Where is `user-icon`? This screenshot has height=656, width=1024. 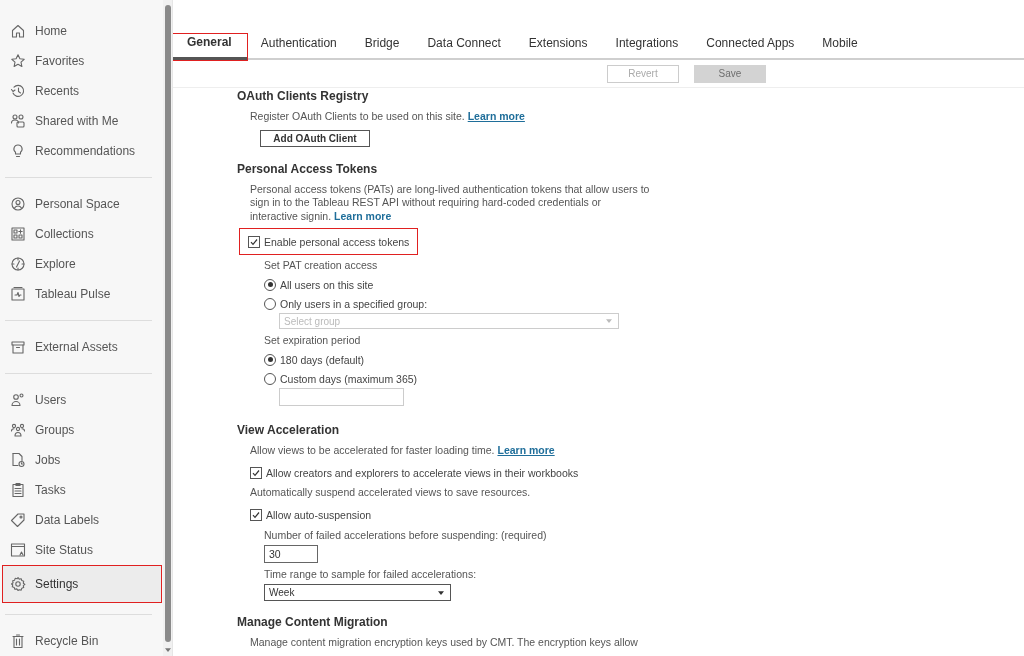 user-icon is located at coordinates (18, 204).